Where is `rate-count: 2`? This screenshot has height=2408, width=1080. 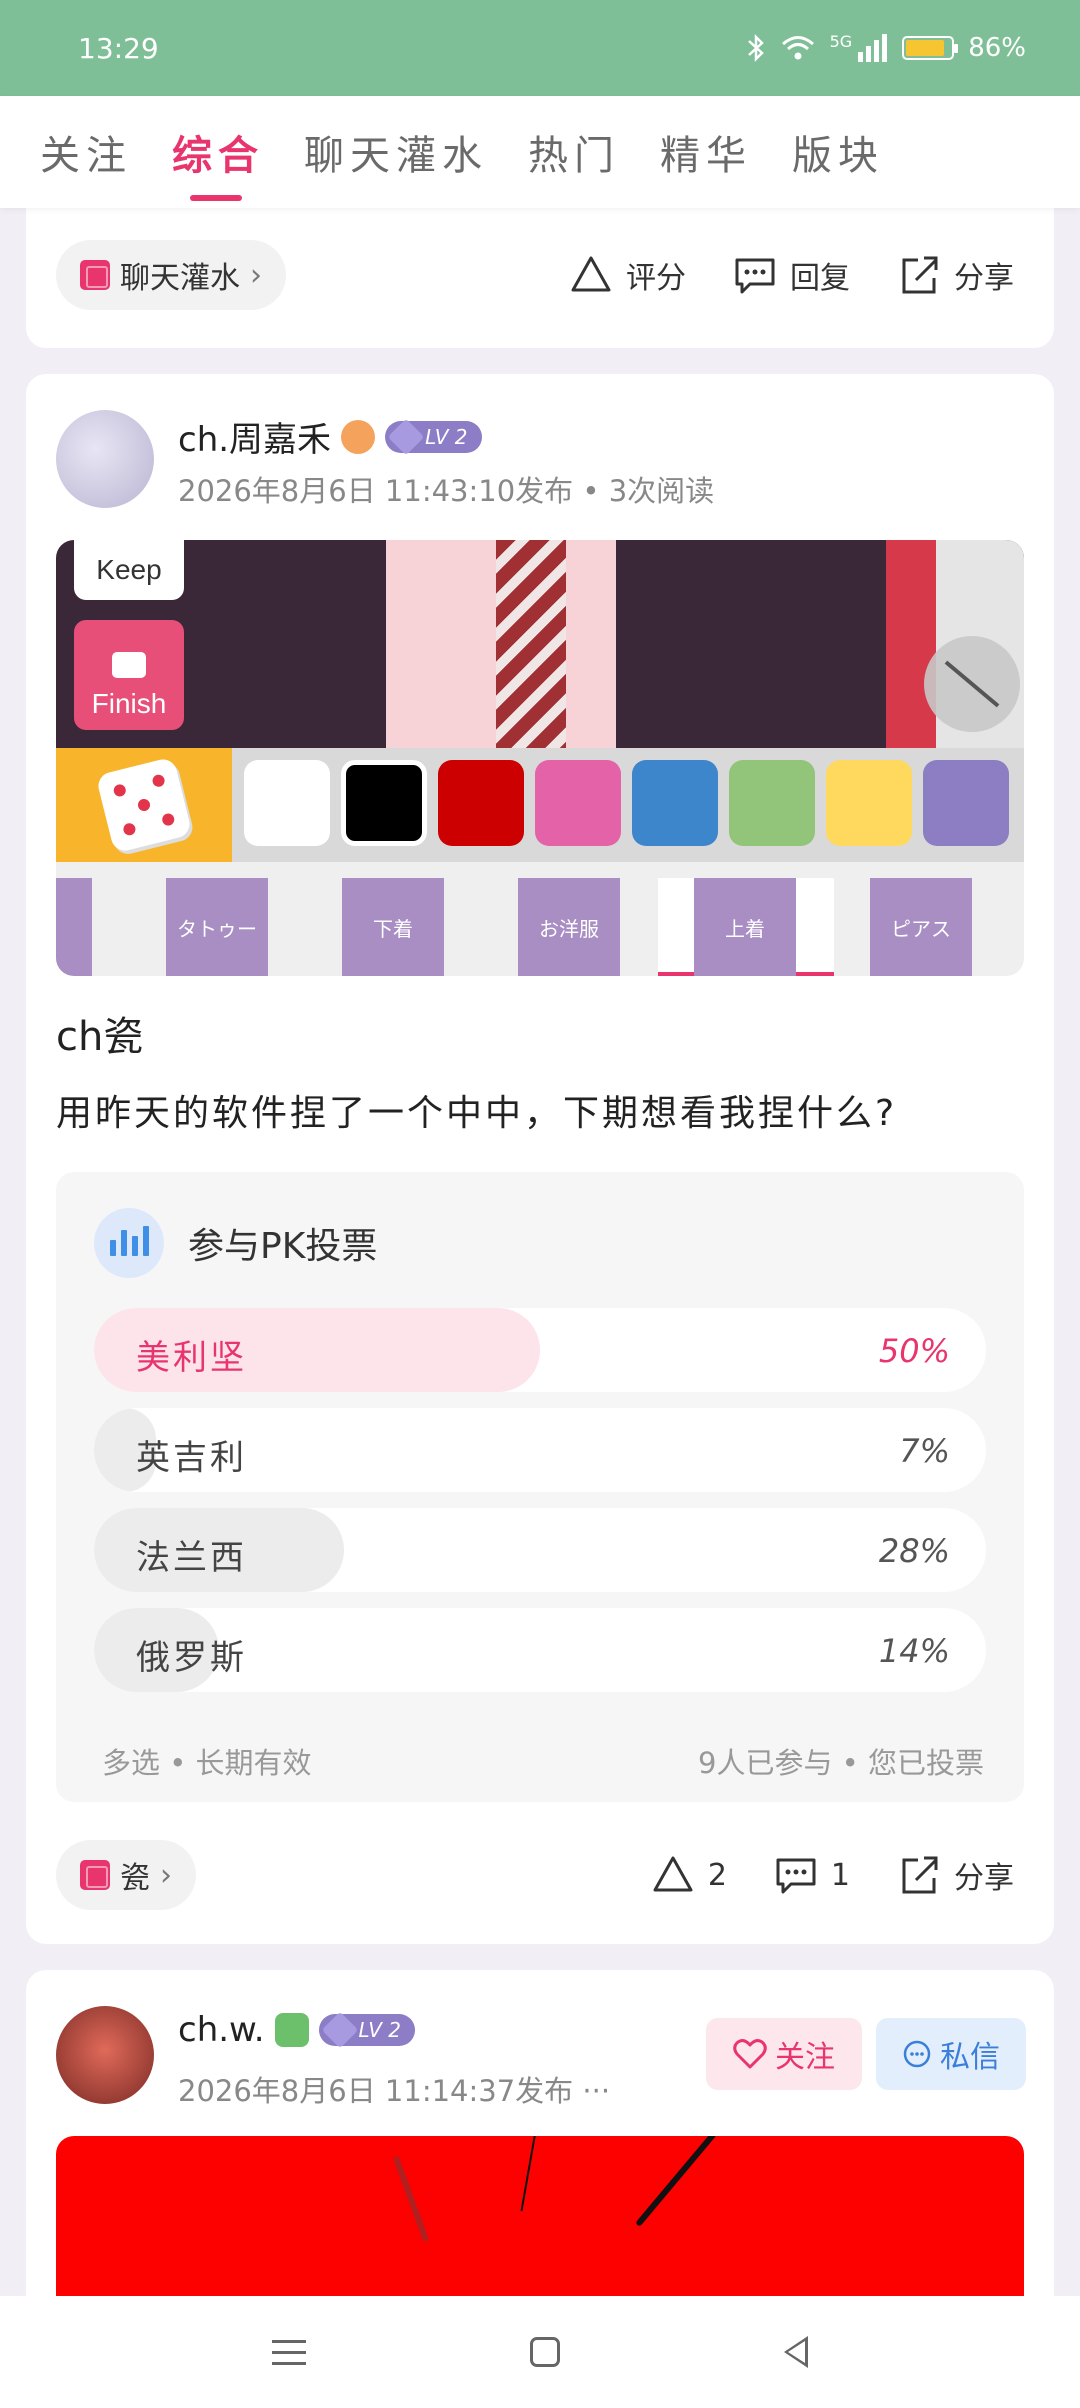
rate-count: 2 is located at coordinates (717, 1875).